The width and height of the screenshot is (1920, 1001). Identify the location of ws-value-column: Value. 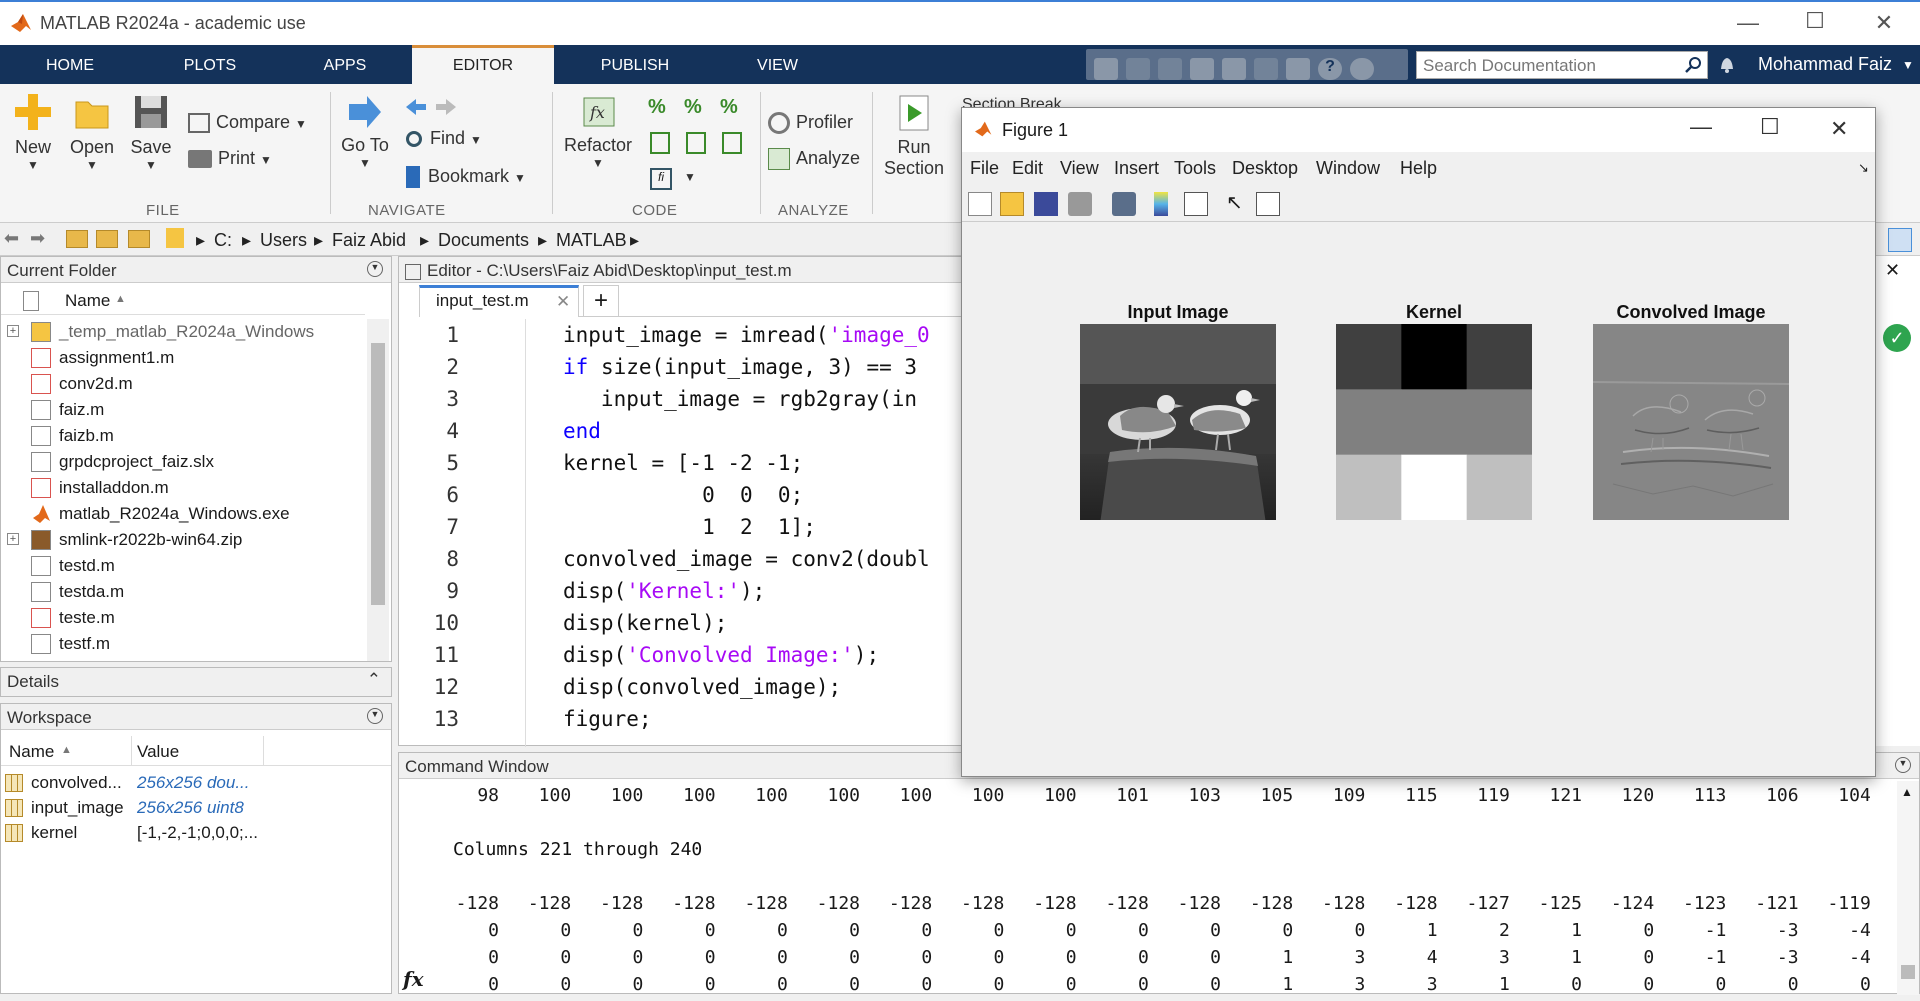
(158, 752).